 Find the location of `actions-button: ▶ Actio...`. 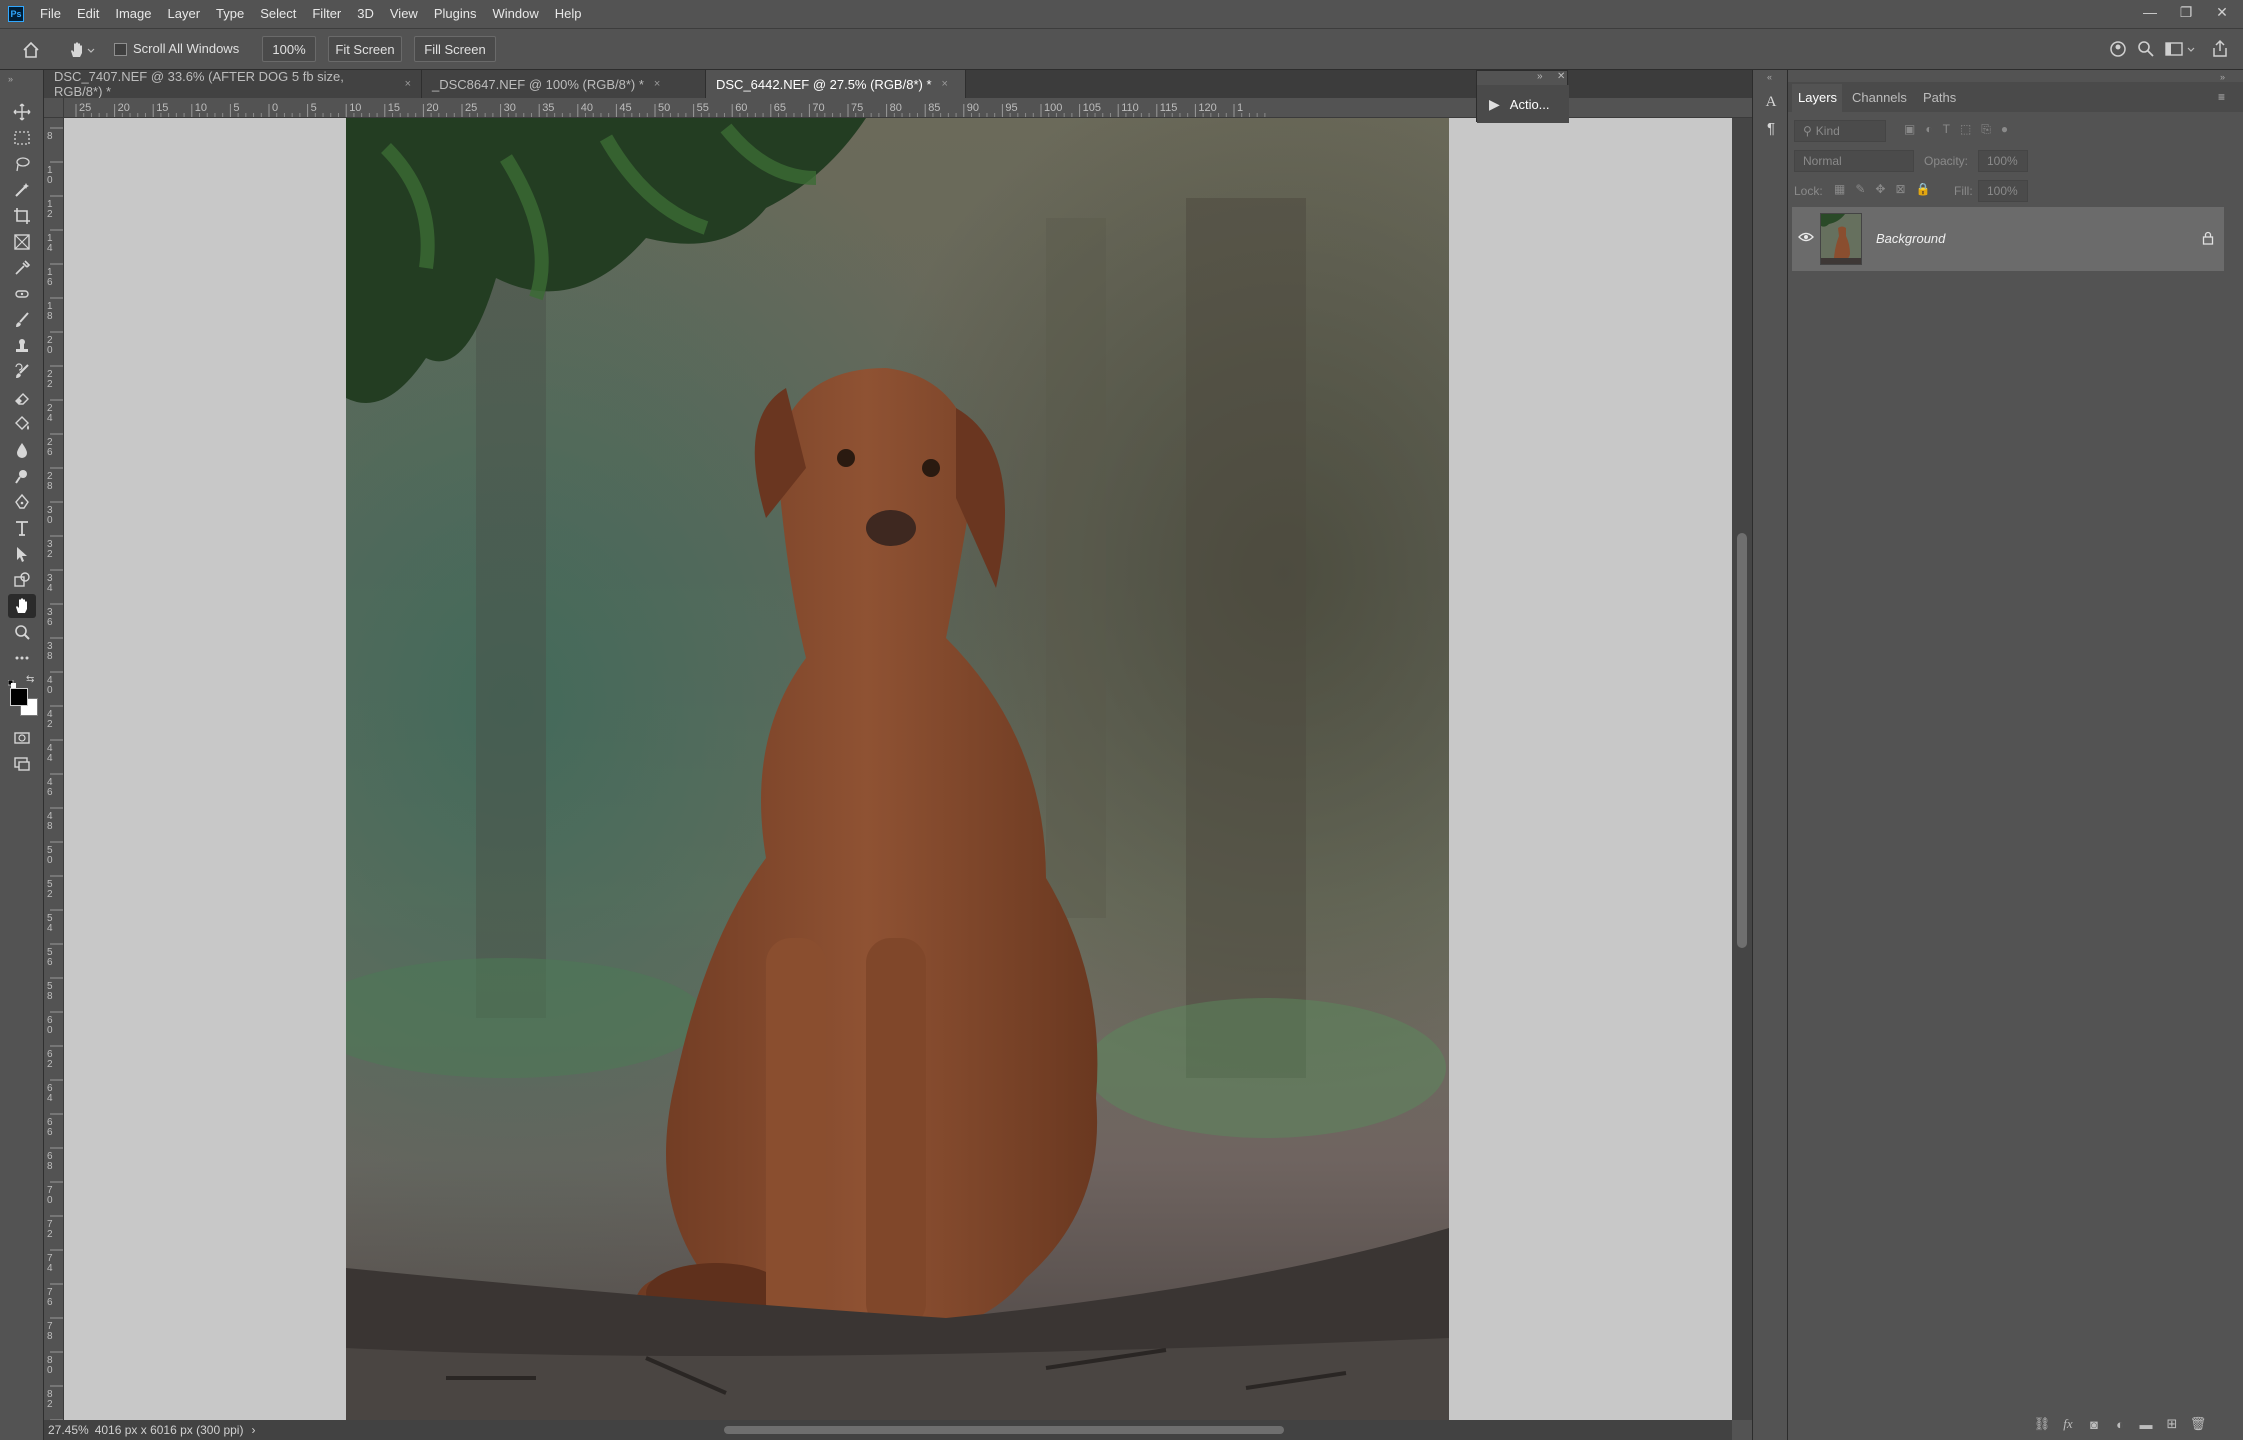

actions-button: ▶ Actio... is located at coordinates (1523, 104).